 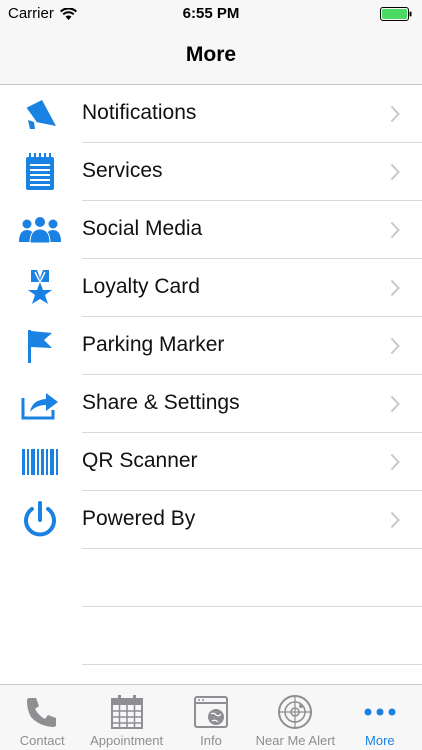 I want to click on medal-icon, so click(x=40, y=288).